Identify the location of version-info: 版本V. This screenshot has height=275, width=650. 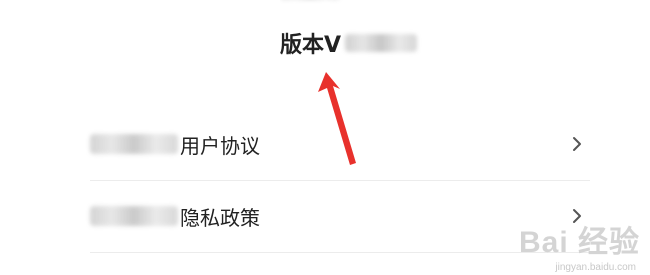
(349, 43).